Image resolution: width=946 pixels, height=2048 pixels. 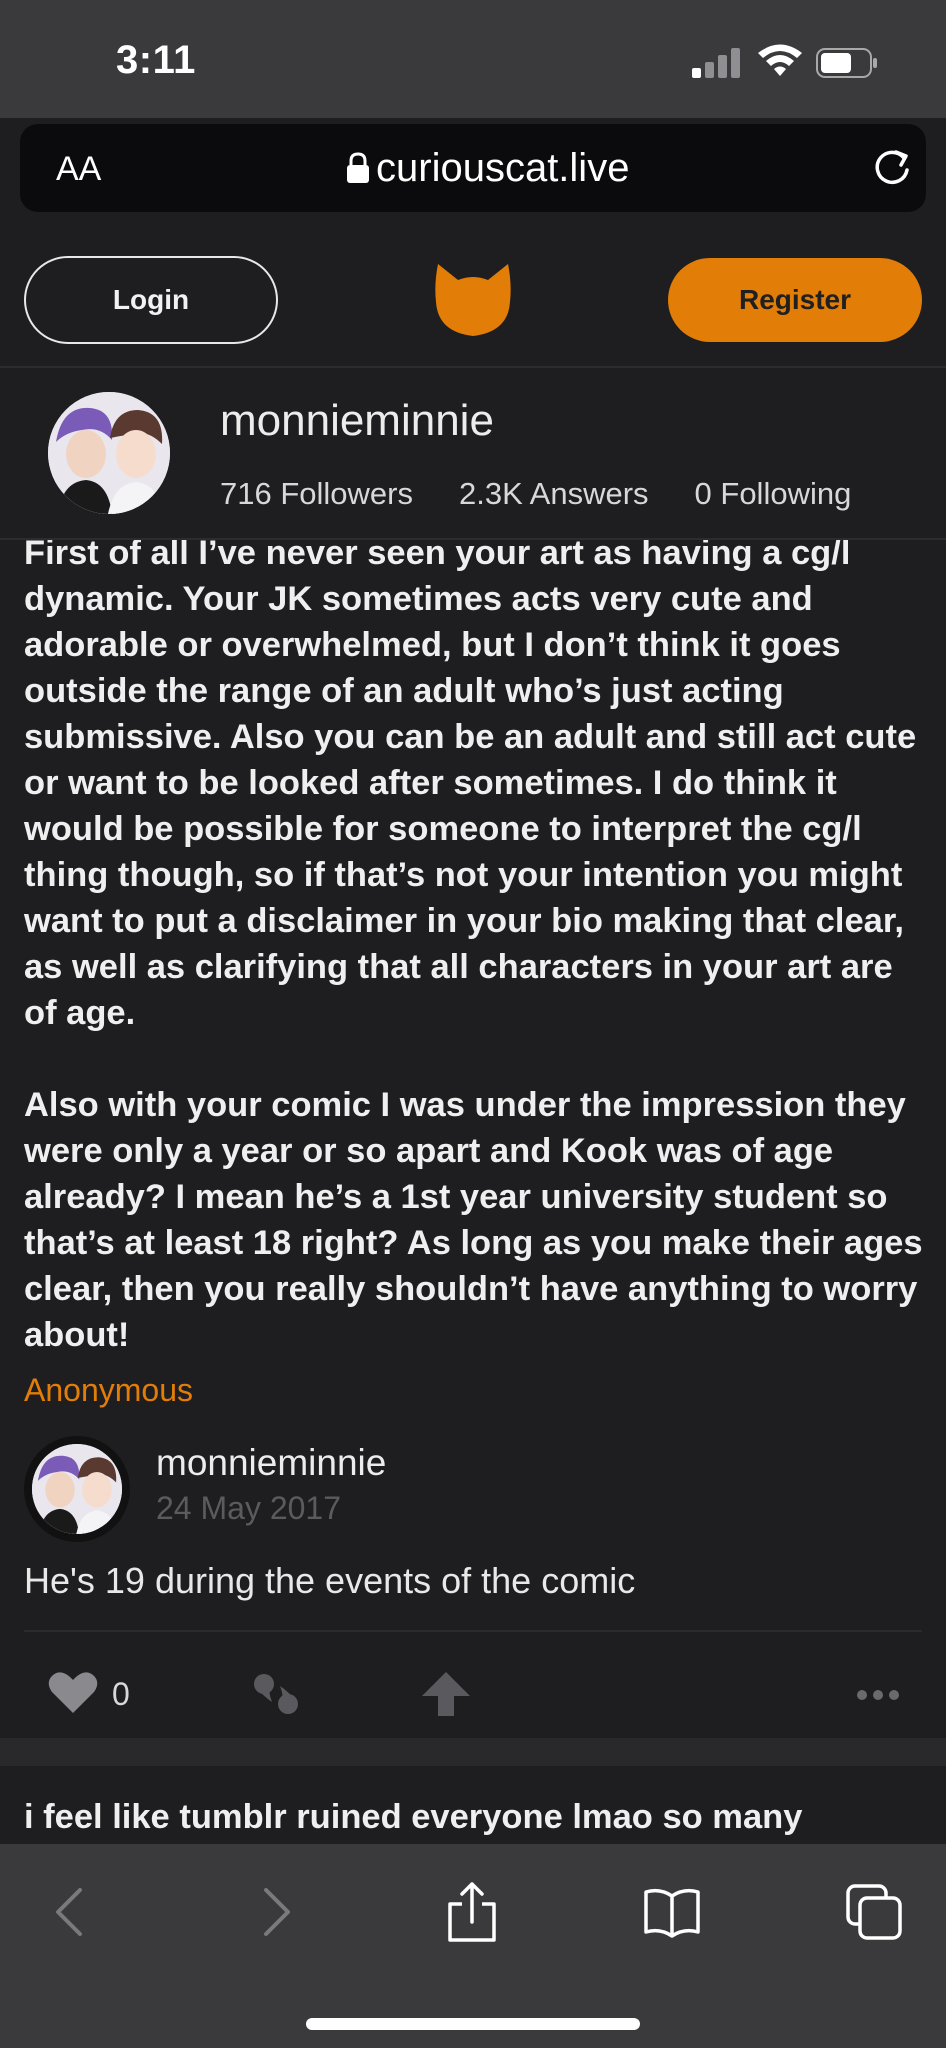 What do you see at coordinates (121, 1694) in the screenshot?
I see `like-count: 0` at bounding box center [121, 1694].